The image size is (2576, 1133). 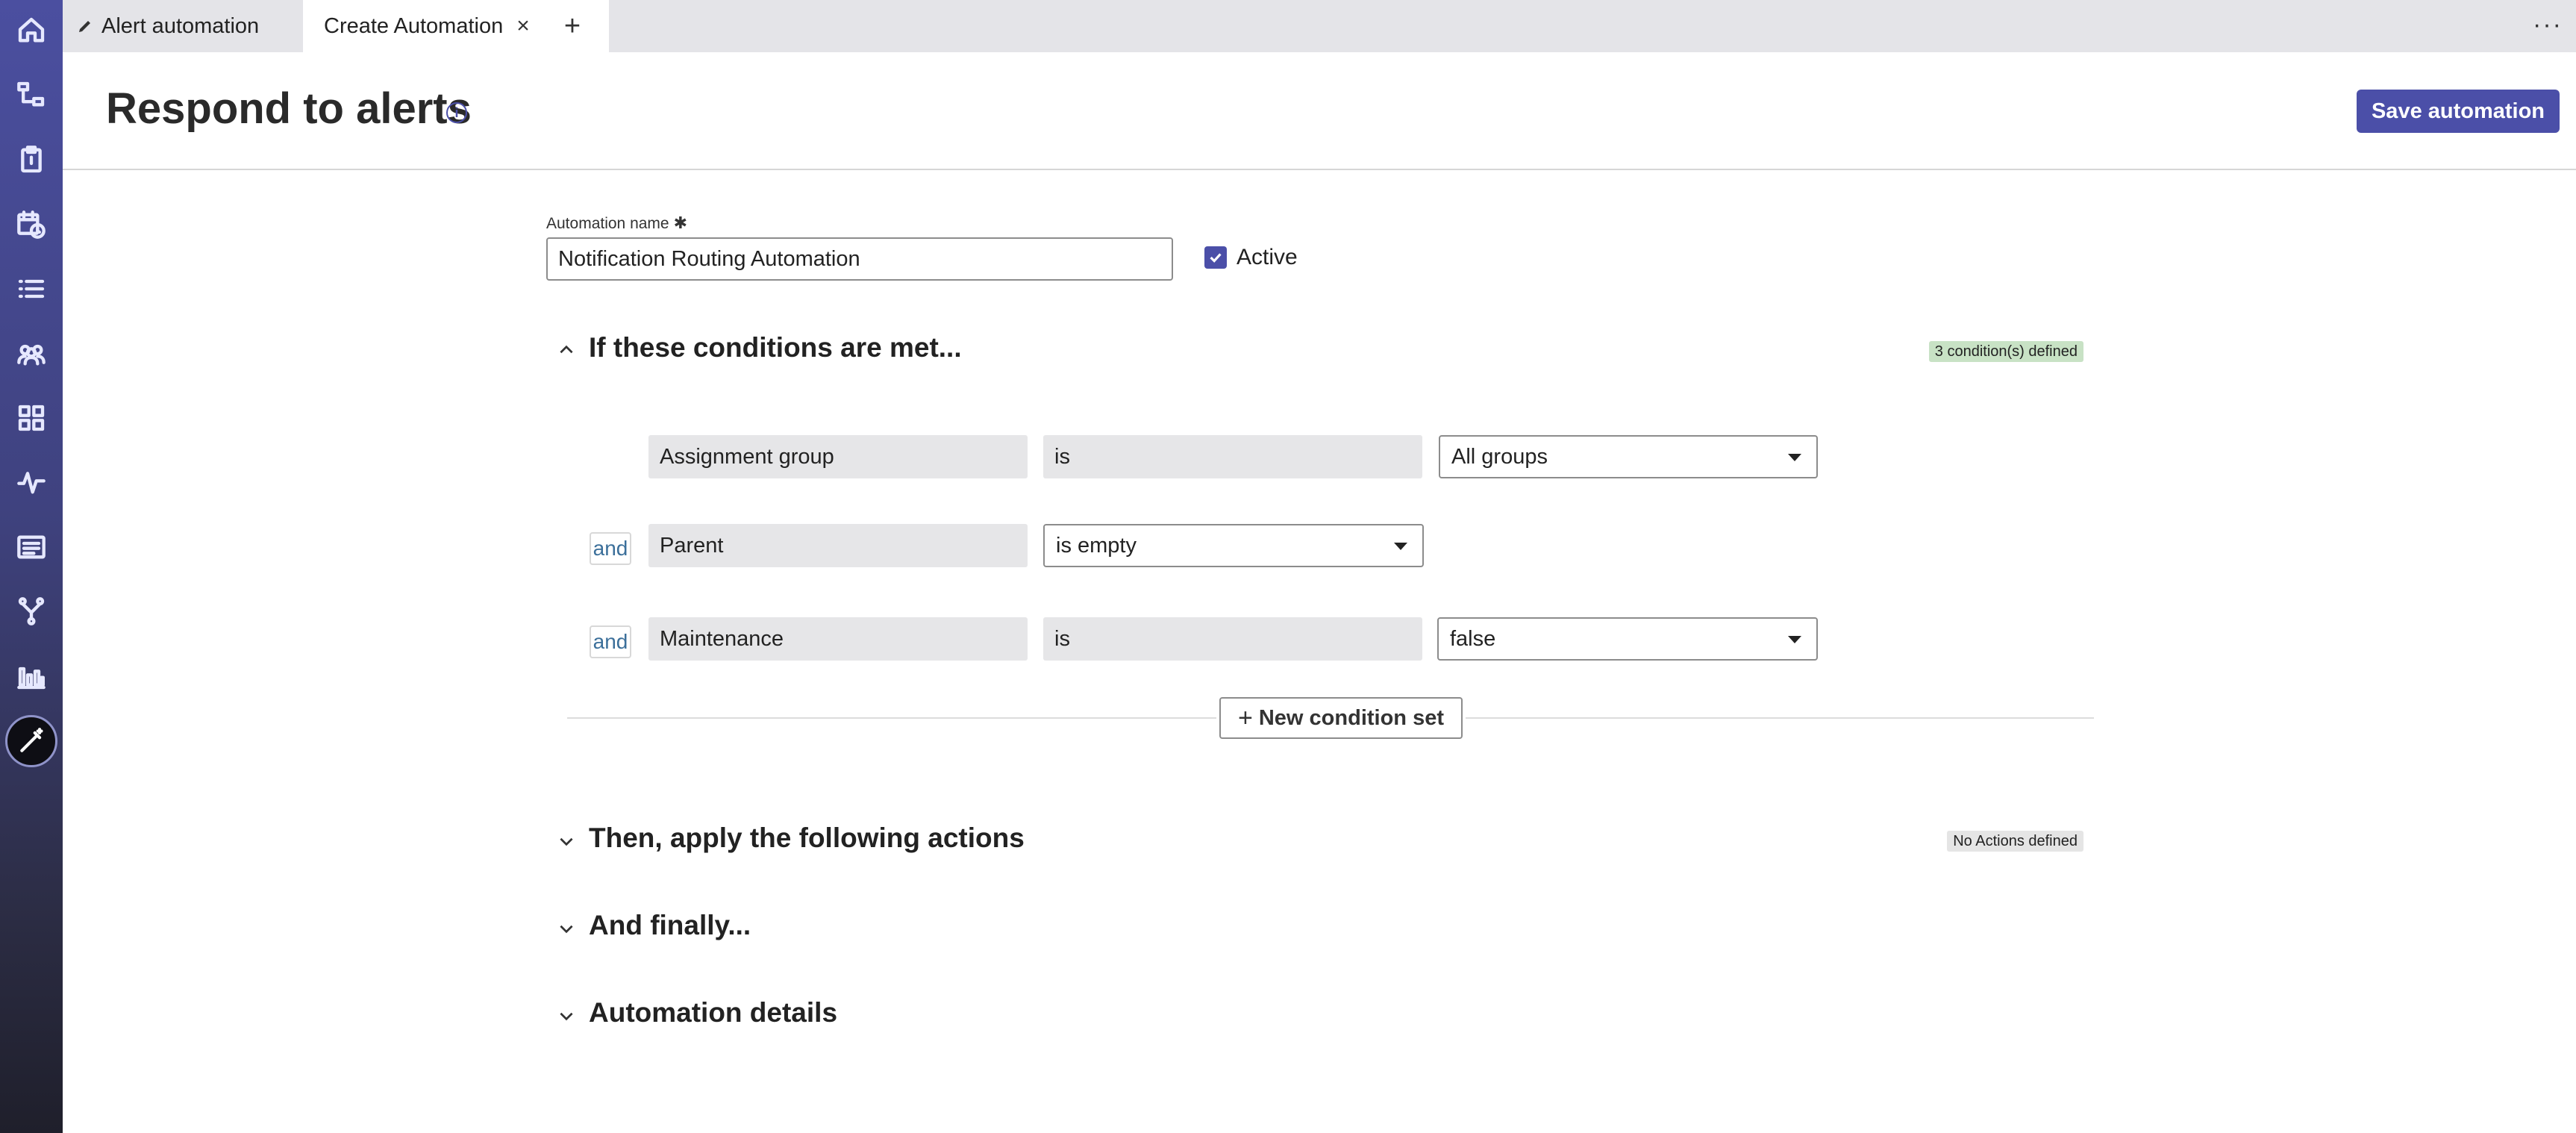 What do you see at coordinates (1245, 718) in the screenshot?
I see `plus-icon: +` at bounding box center [1245, 718].